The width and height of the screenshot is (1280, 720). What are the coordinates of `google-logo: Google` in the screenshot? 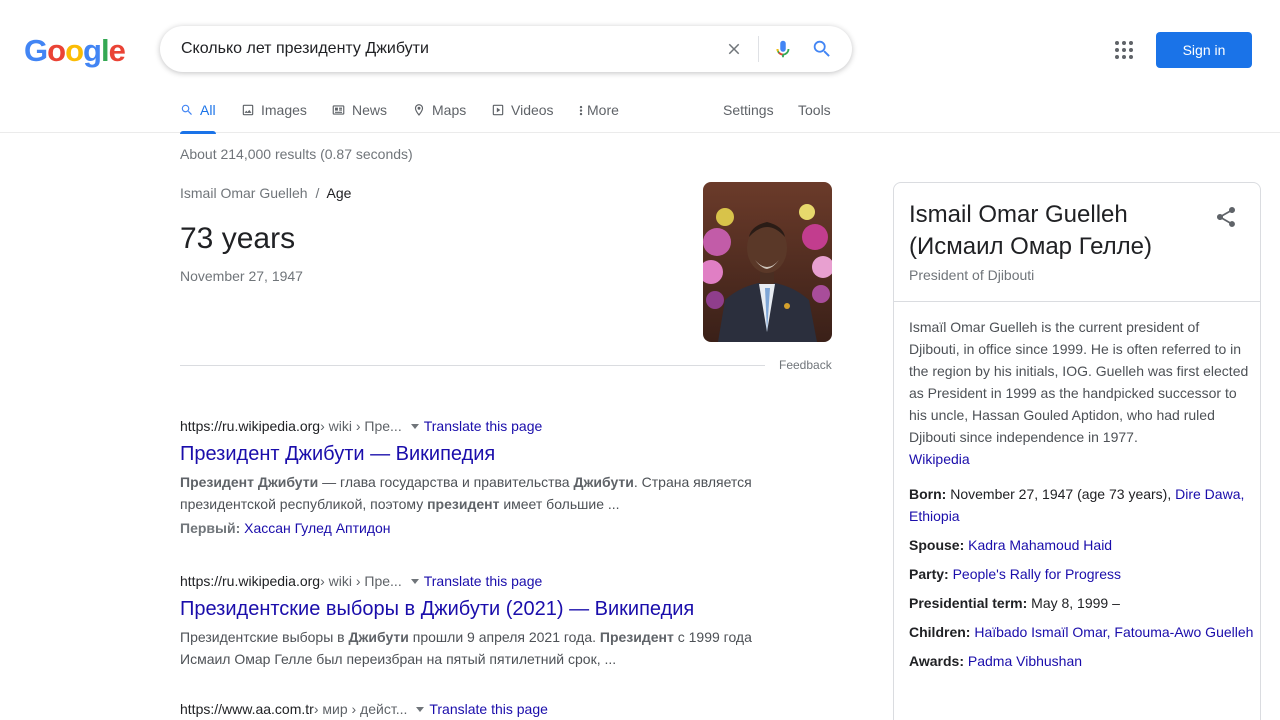 It's located at (75, 51).